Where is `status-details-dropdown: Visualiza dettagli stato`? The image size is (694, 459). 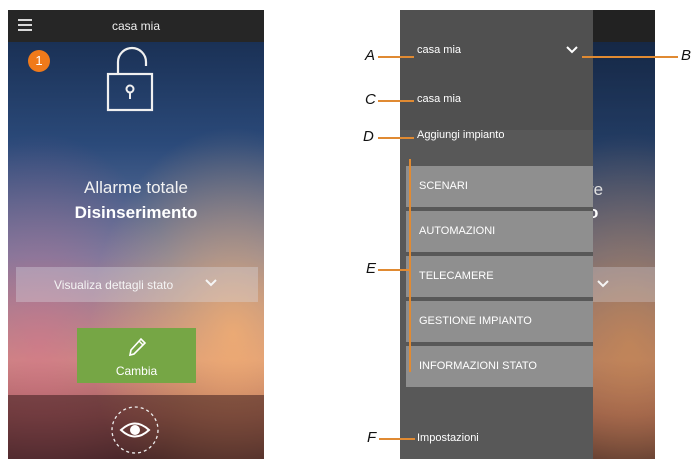 status-details-dropdown: Visualiza dettagli stato is located at coordinates (137, 284).